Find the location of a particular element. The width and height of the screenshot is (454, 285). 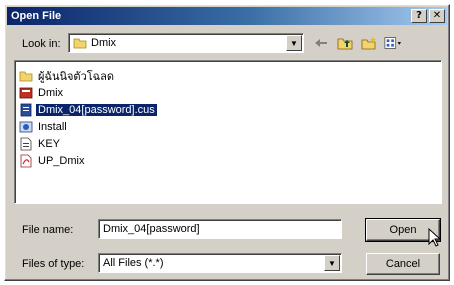

title-bar: Open File ? ✕ is located at coordinates (227, 16).